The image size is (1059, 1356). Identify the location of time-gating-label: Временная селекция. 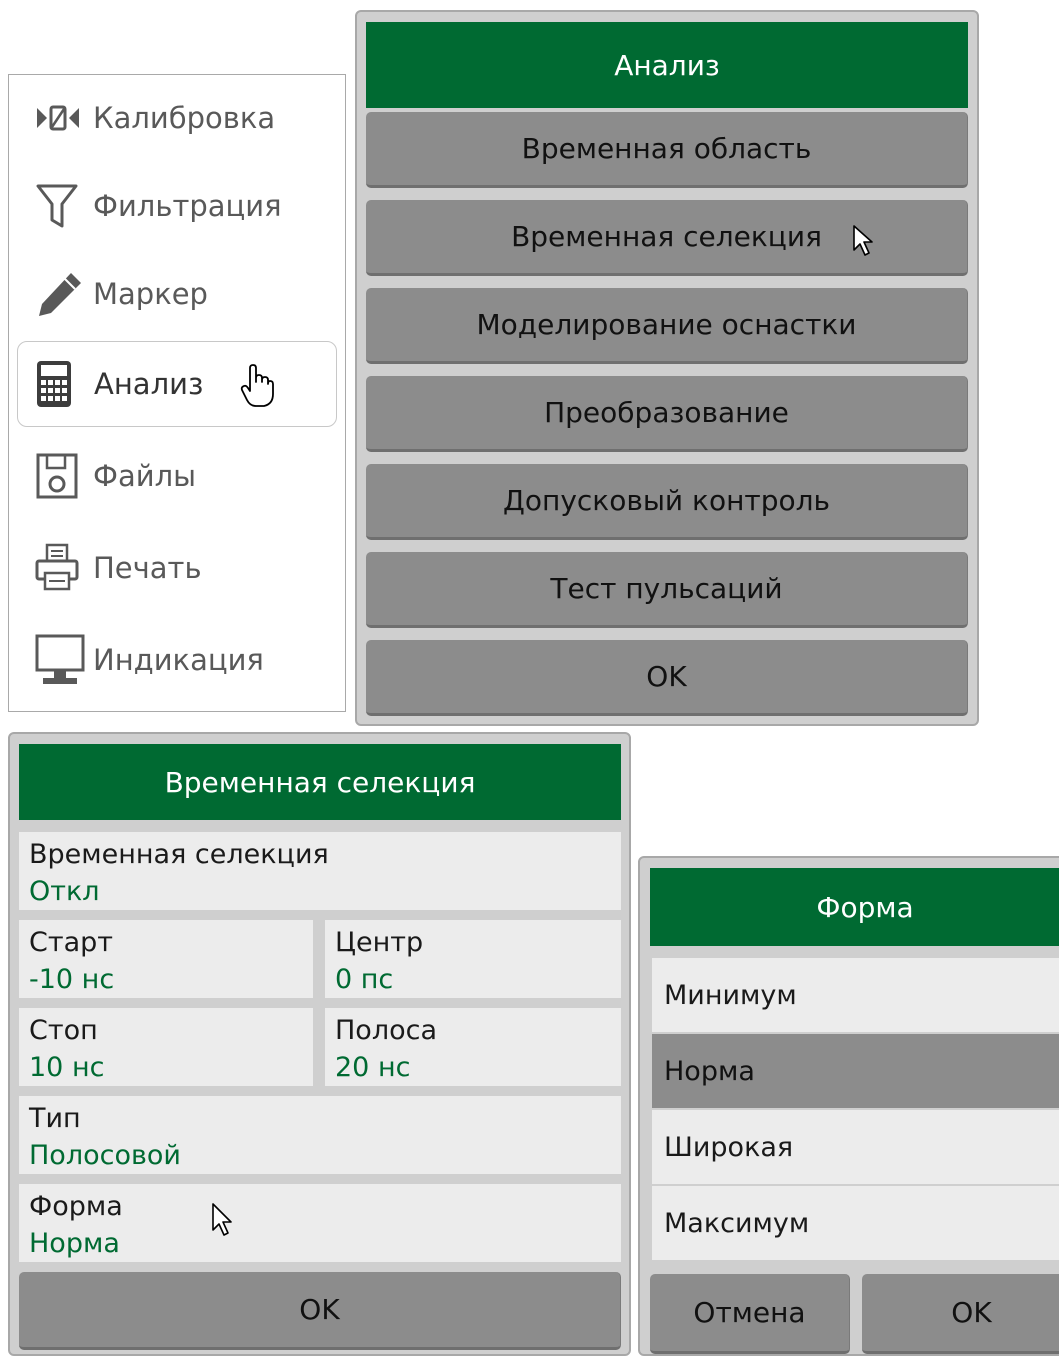
(666, 236).